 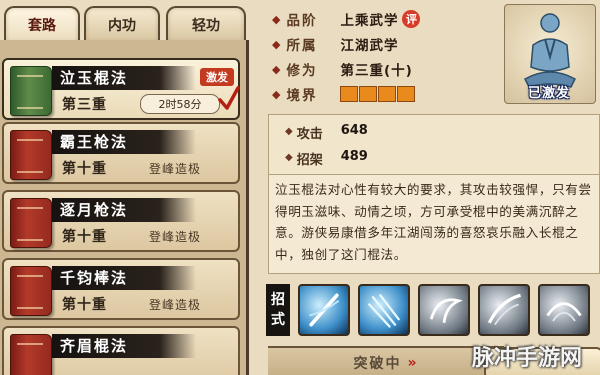 What do you see at coordinates (354, 130) in the screenshot?
I see `attack-value: 648` at bounding box center [354, 130].